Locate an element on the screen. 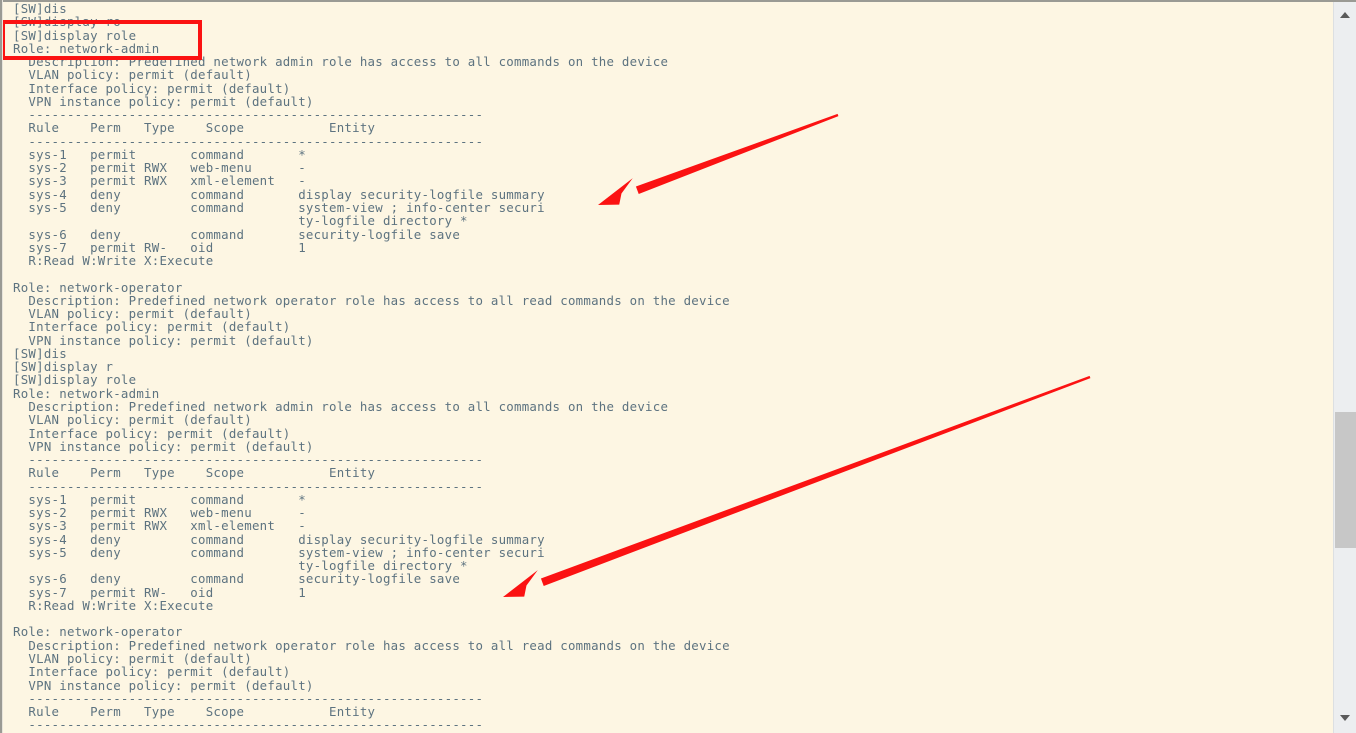 The width and height of the screenshot is (1356, 733). scrollbar-down-button is located at coordinates (1345, 718).